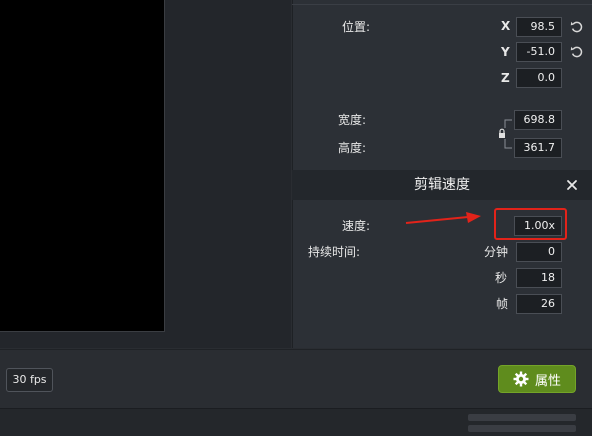 This screenshot has width=592, height=436. I want to click on width-input: 698.8, so click(538, 120).